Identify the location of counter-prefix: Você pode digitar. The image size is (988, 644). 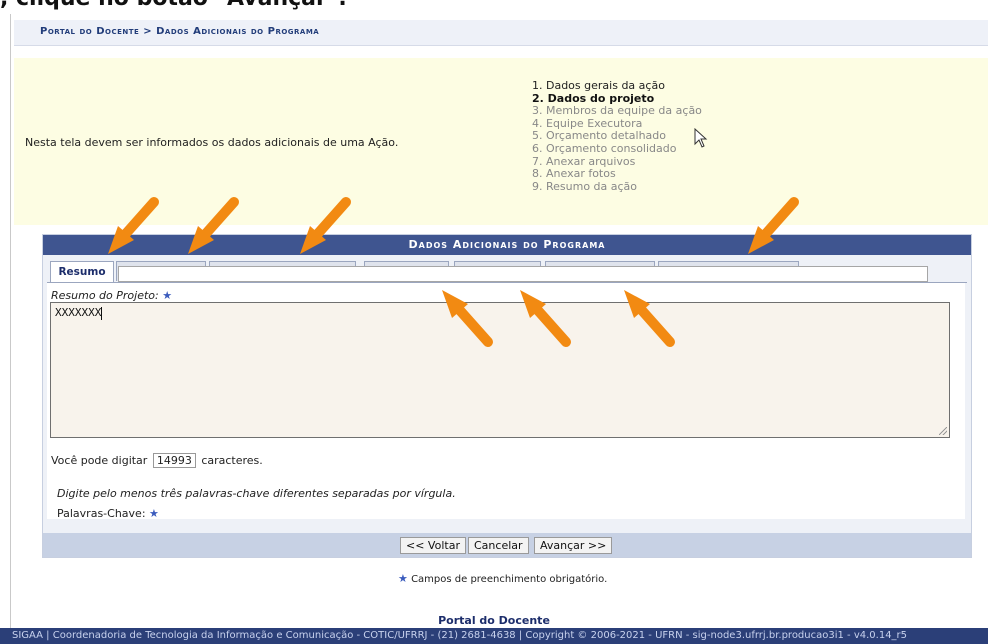
(99, 460).